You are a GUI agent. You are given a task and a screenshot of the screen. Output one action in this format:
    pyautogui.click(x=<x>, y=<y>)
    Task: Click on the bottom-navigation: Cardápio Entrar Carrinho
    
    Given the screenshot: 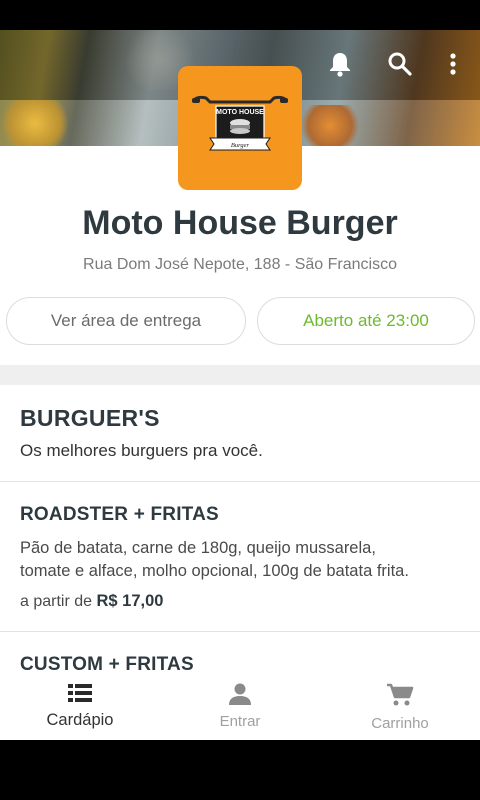 What is the action you would take?
    pyautogui.click(x=240, y=705)
    